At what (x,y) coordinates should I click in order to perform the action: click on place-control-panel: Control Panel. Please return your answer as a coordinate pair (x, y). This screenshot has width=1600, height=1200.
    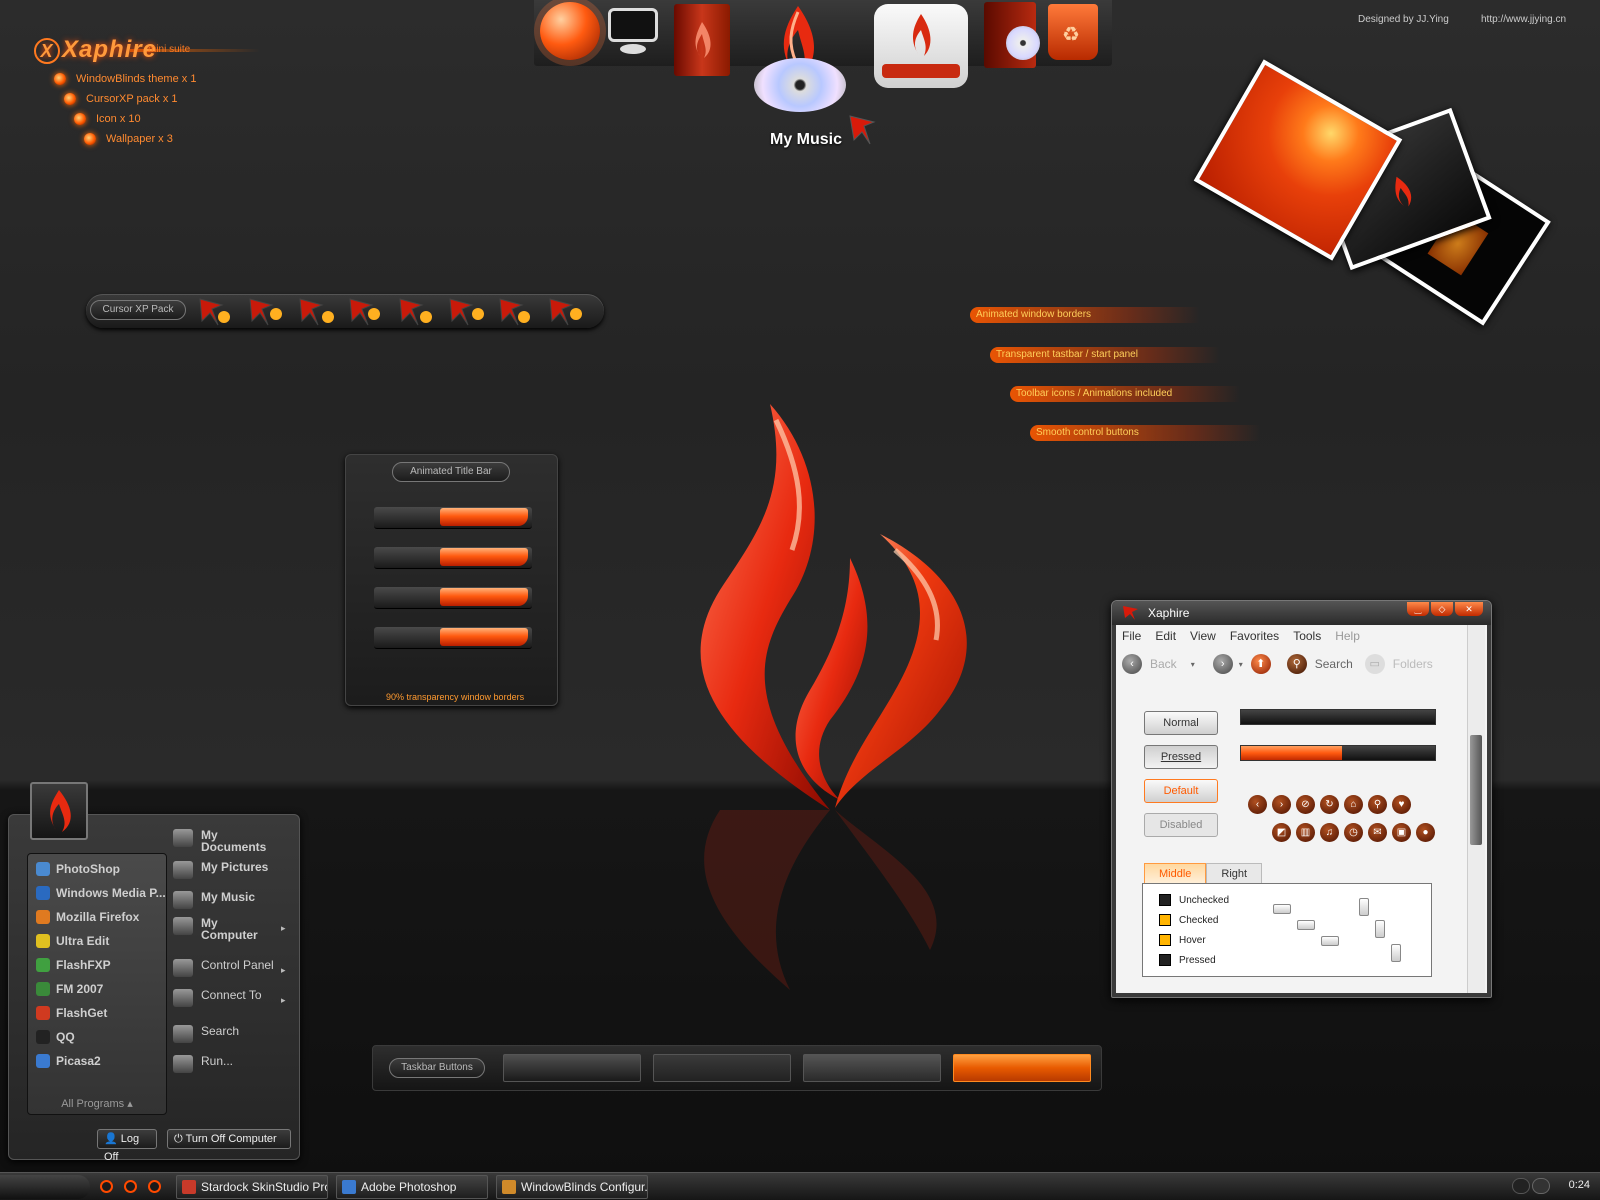
    Looking at the image, I should click on (223, 968).